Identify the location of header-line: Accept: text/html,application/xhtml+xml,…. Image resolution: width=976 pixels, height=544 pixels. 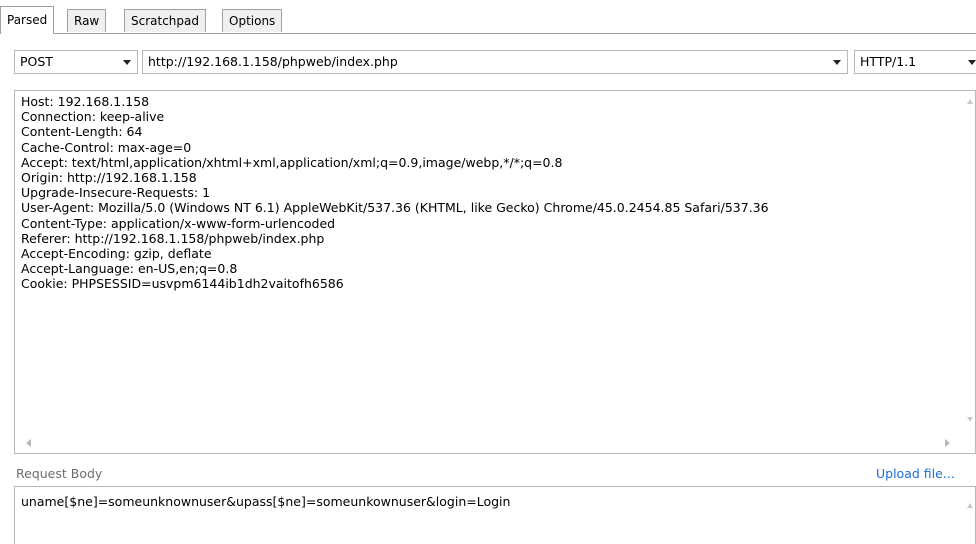
(292, 162).